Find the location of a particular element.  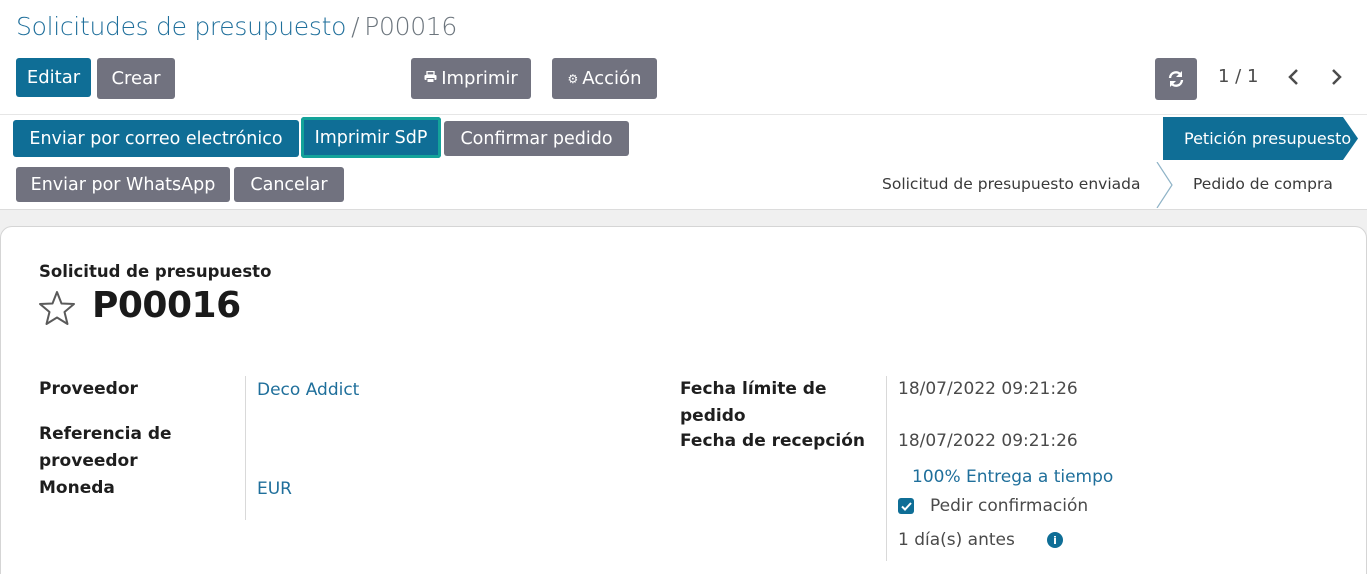

confirm-order-button: Confirmar pedido is located at coordinates (536, 138).